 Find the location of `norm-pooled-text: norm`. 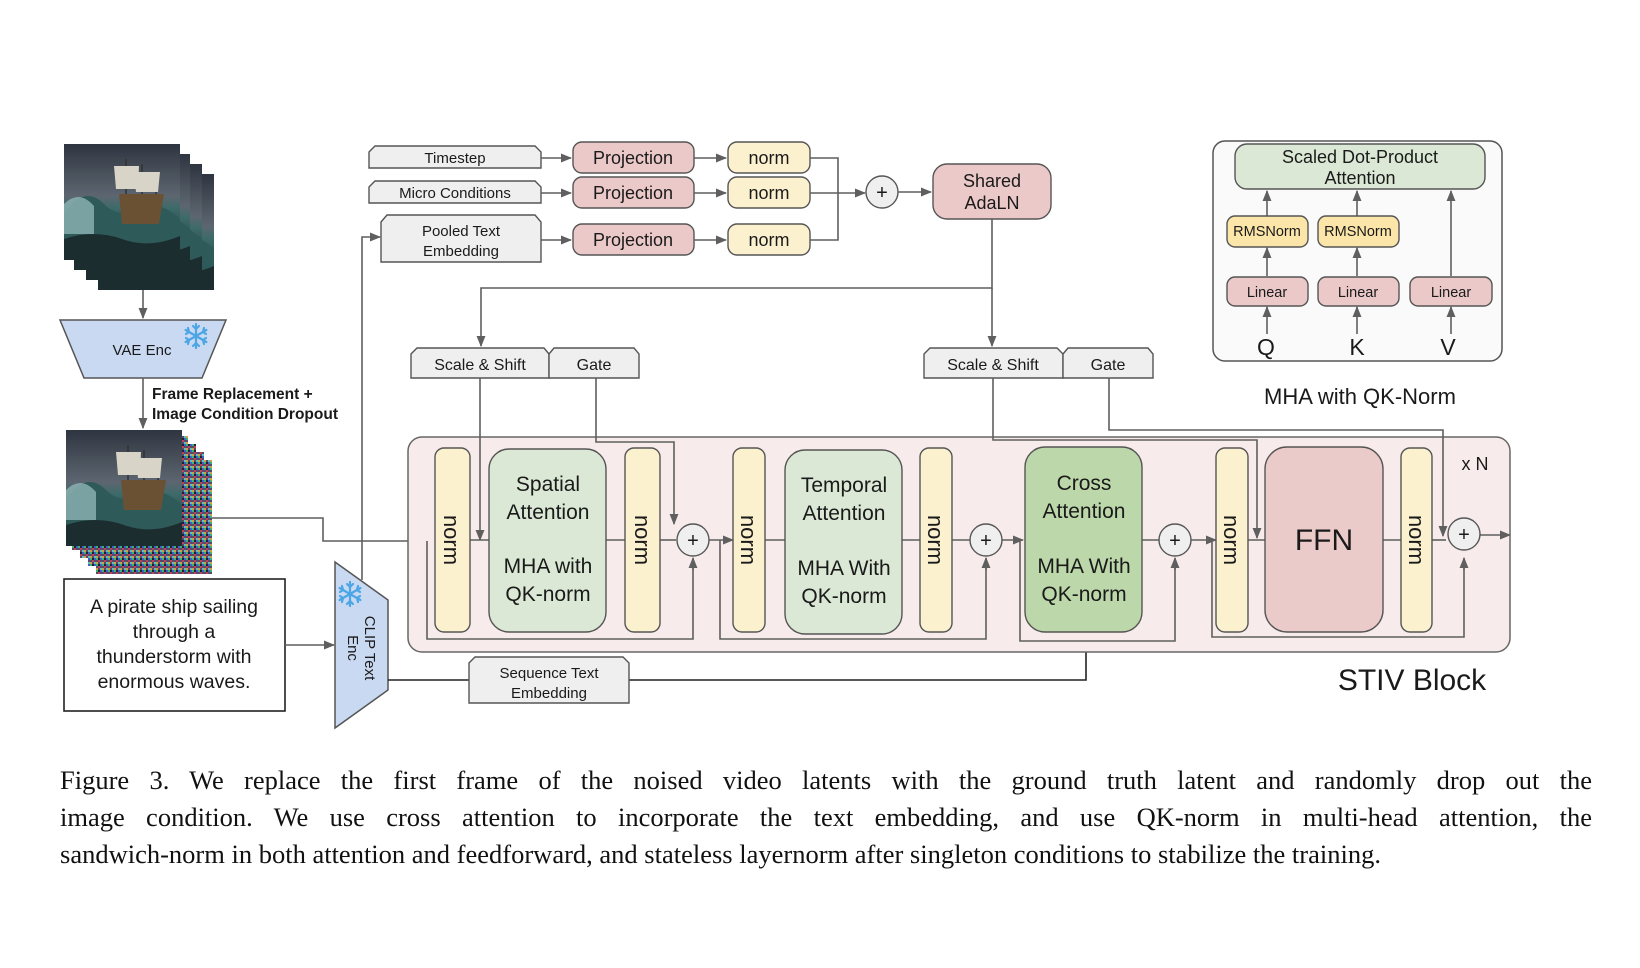

norm-pooled-text: norm is located at coordinates (769, 239).